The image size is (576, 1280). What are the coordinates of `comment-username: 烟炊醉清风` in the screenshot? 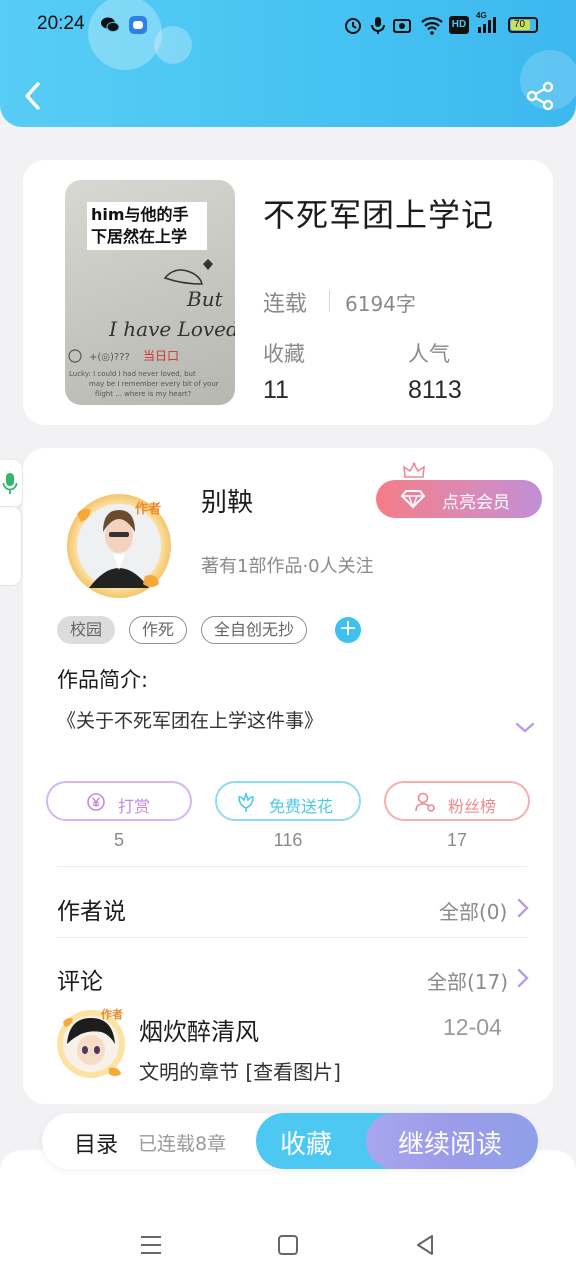 It's located at (199, 1029).